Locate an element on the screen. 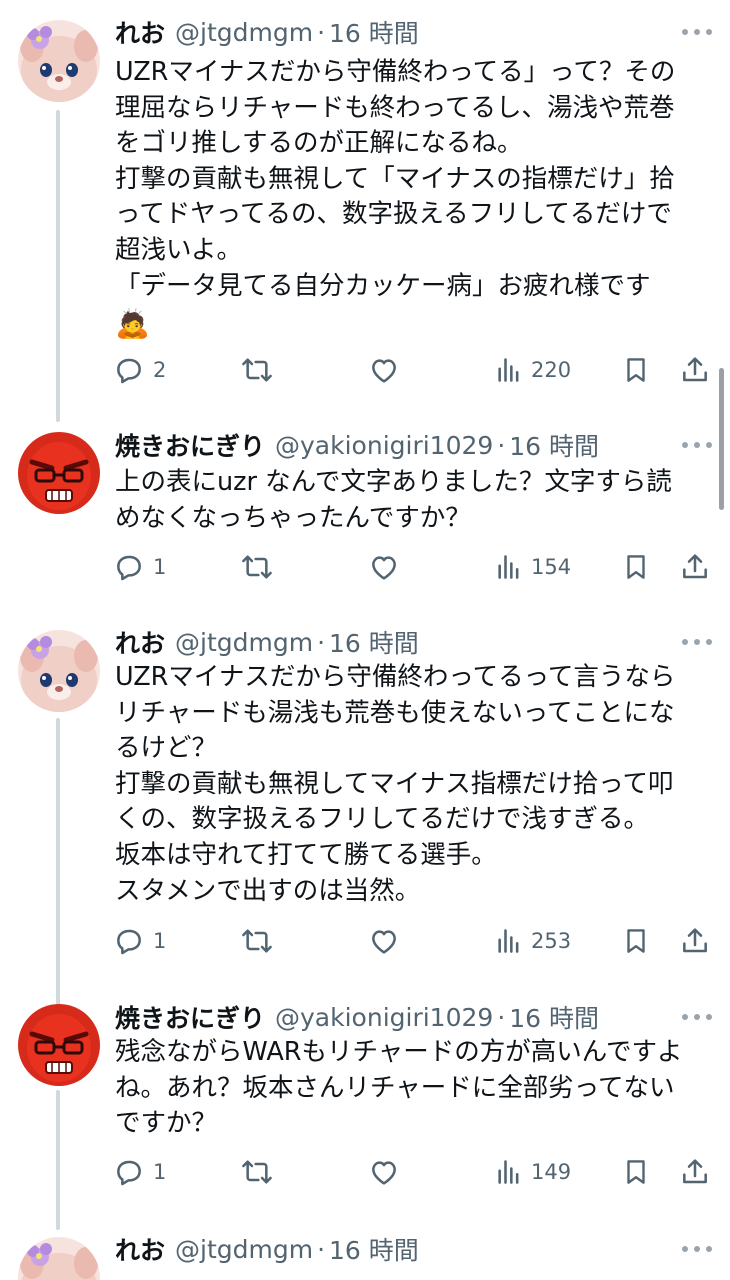 This screenshot has width=730, height=1280. views-button: 149 is located at coordinates (533, 1172).